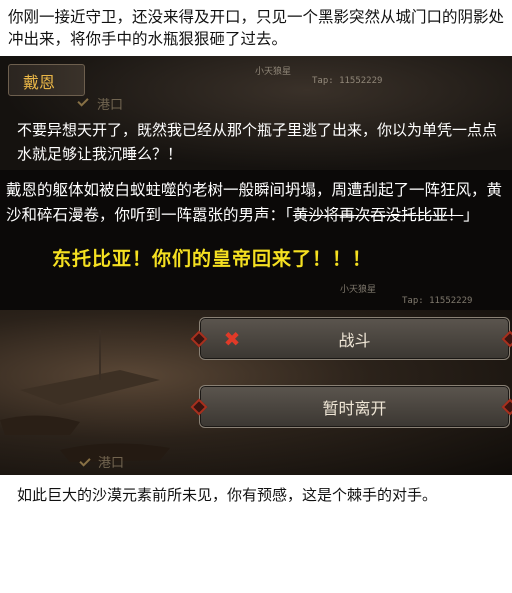 The image size is (512, 593). Describe the element at coordinates (378, 215) in the screenshot. I see `narration2-struck: 黄沙将再次吞没托比亚！` at that location.